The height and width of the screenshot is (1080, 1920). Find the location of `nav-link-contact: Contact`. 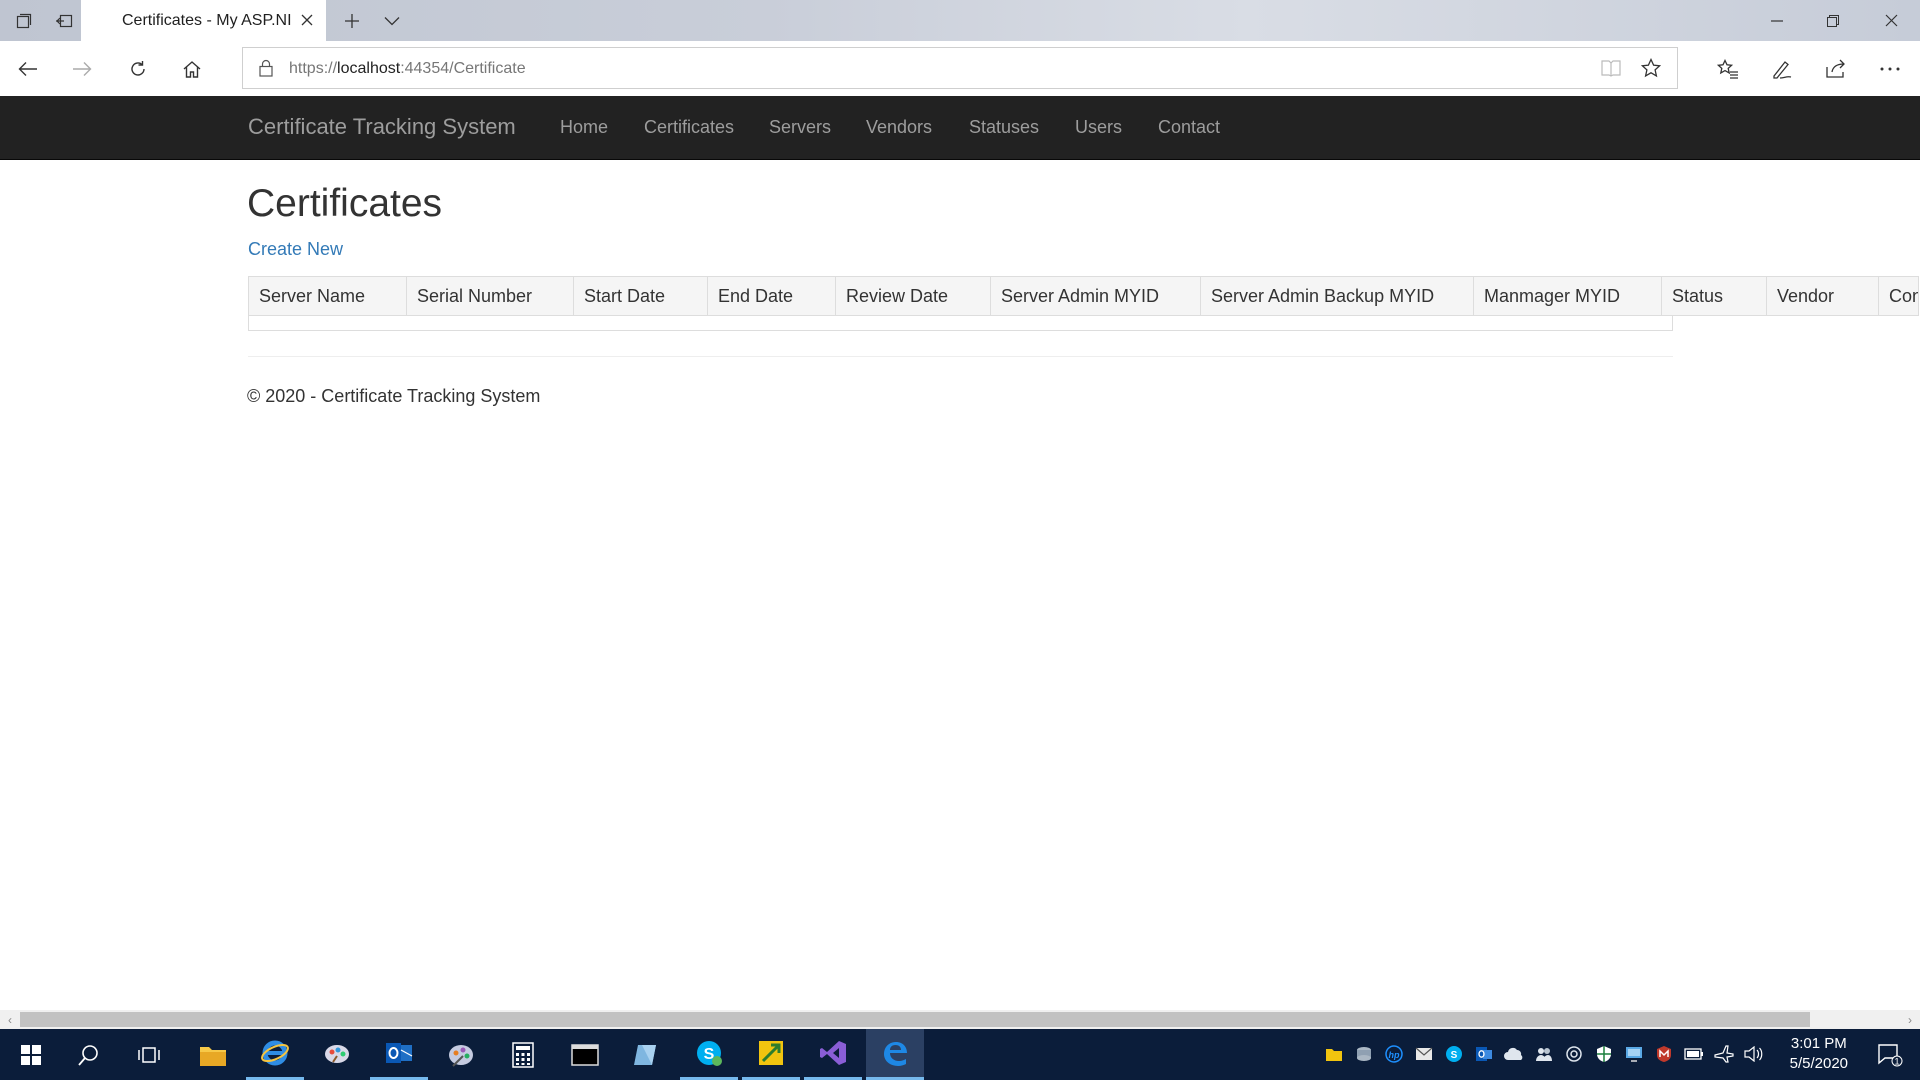

nav-link-contact: Contact is located at coordinates (1189, 127).